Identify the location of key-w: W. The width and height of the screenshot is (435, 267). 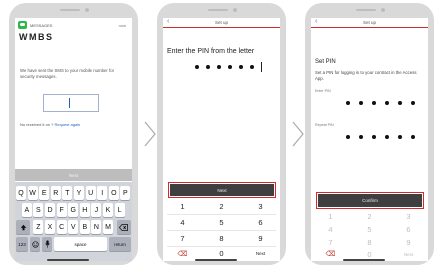
(32, 193).